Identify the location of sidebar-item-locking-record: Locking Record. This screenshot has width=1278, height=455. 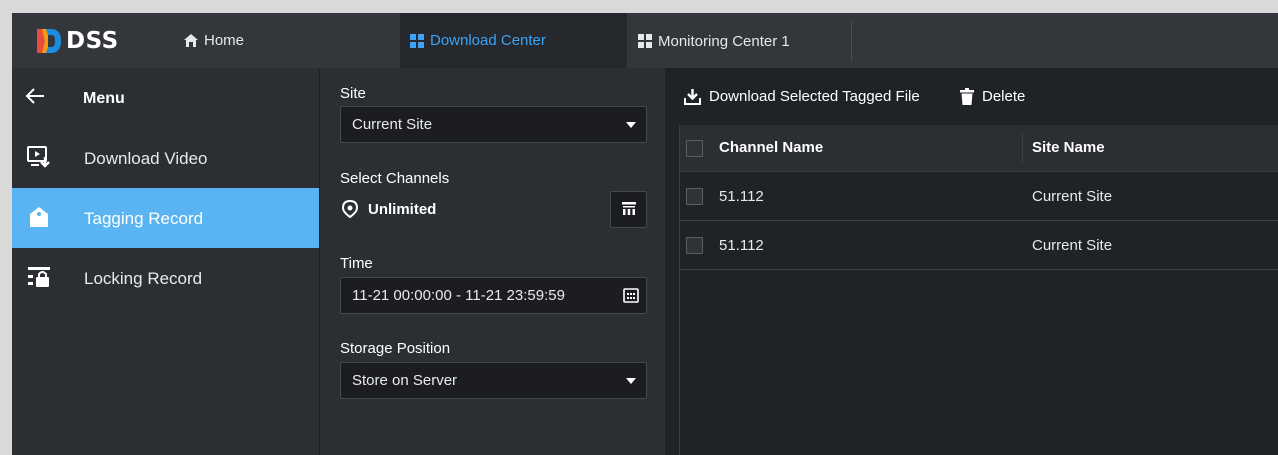
(165, 278).